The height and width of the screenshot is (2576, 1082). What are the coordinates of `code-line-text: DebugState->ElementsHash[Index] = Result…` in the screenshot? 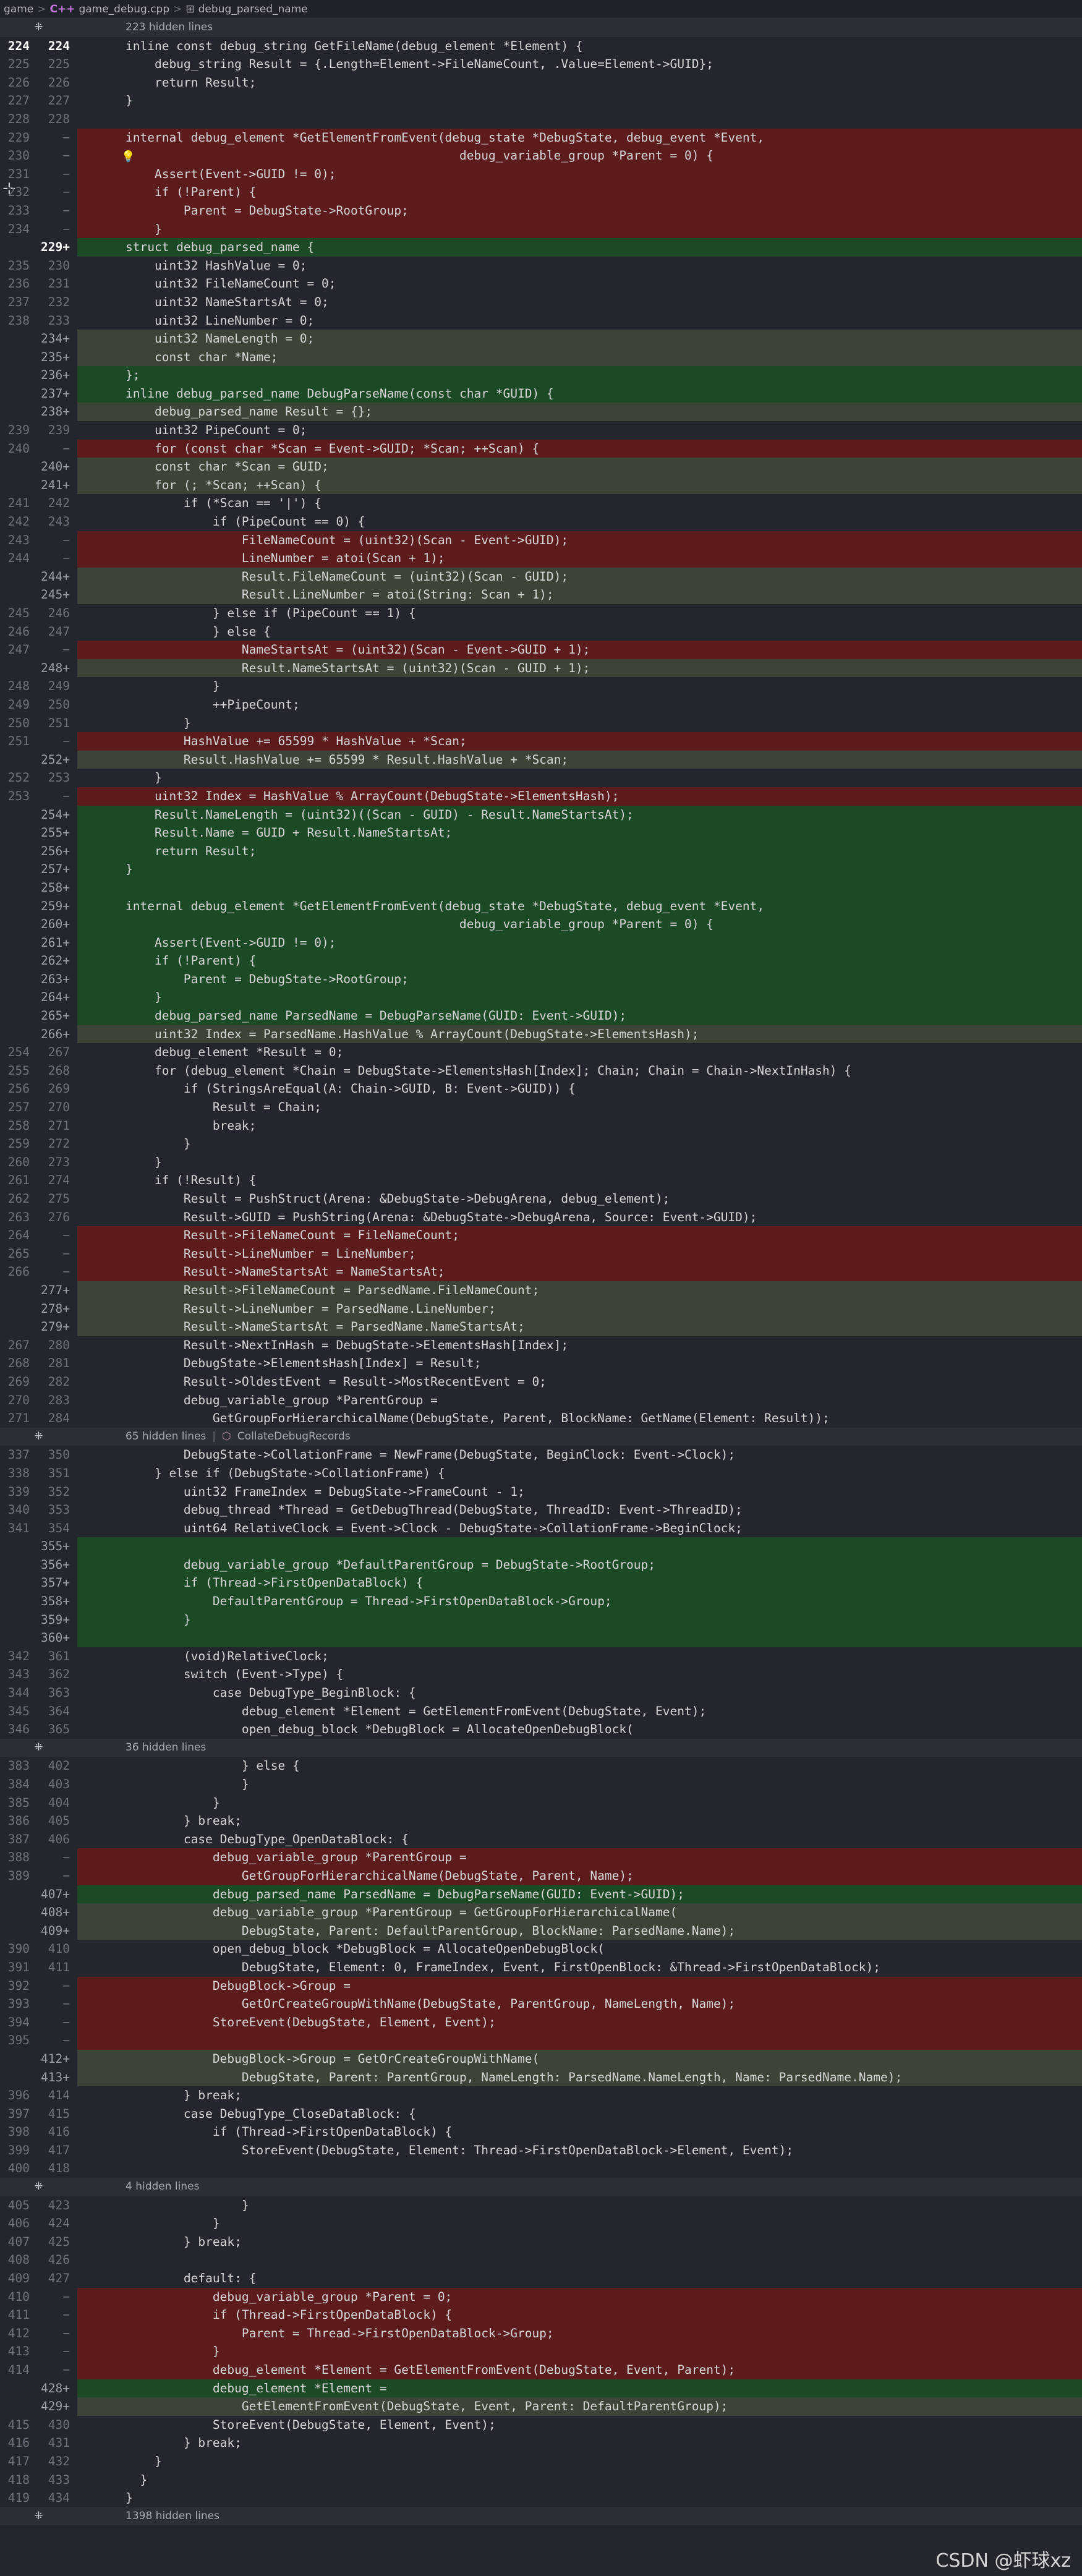 It's located at (580, 1363).